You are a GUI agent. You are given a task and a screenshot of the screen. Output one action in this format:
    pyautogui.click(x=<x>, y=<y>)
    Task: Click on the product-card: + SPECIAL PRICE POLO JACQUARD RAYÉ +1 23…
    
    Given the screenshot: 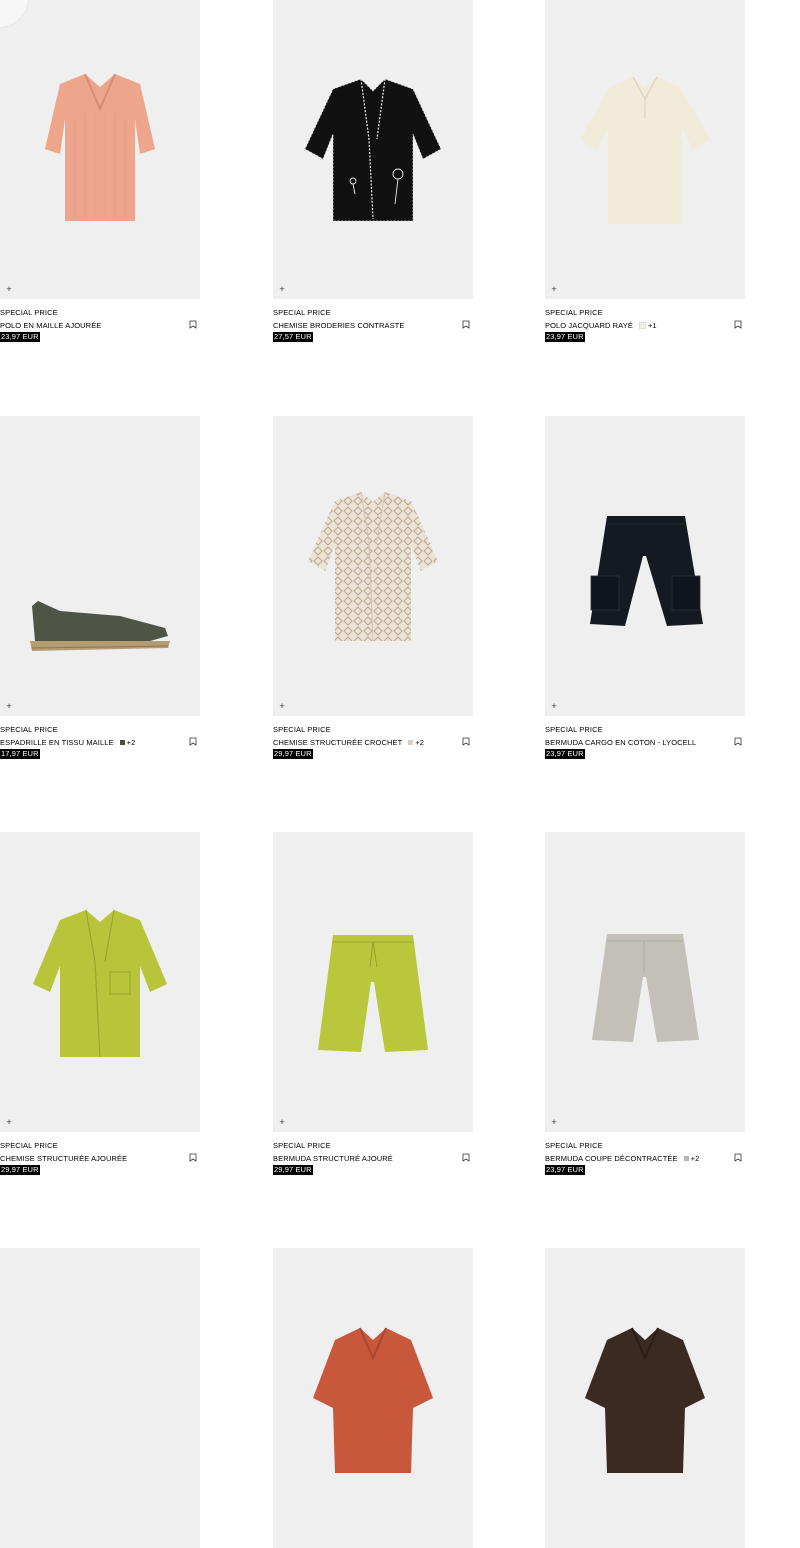 What is the action you would take?
    pyautogui.click(x=645, y=172)
    